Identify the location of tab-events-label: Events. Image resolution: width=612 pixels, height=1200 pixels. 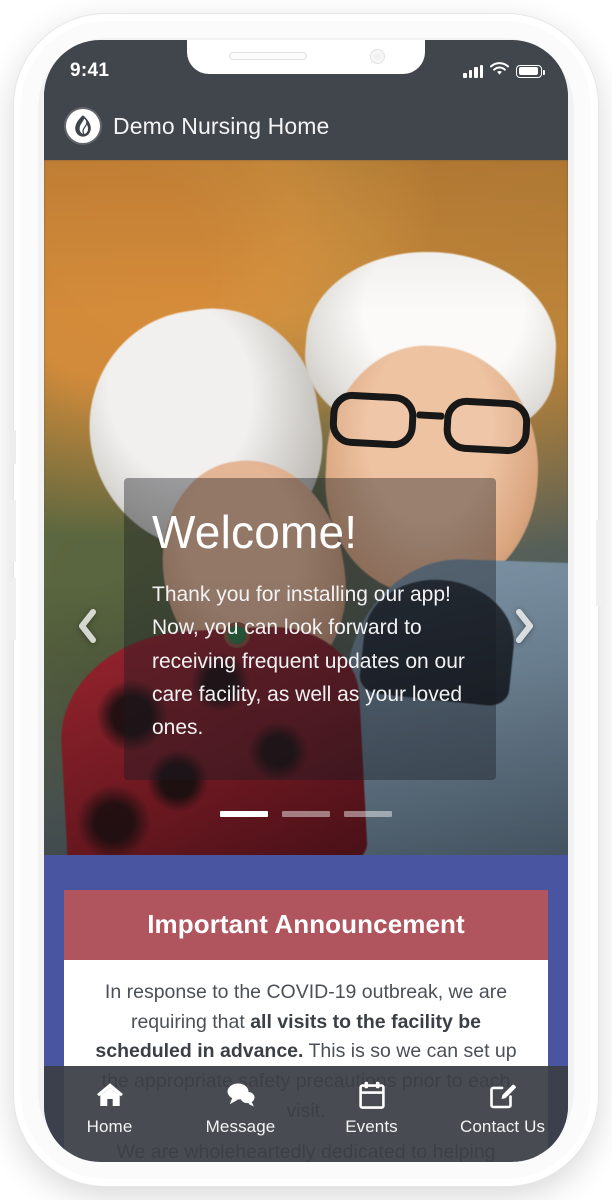
(371, 1126).